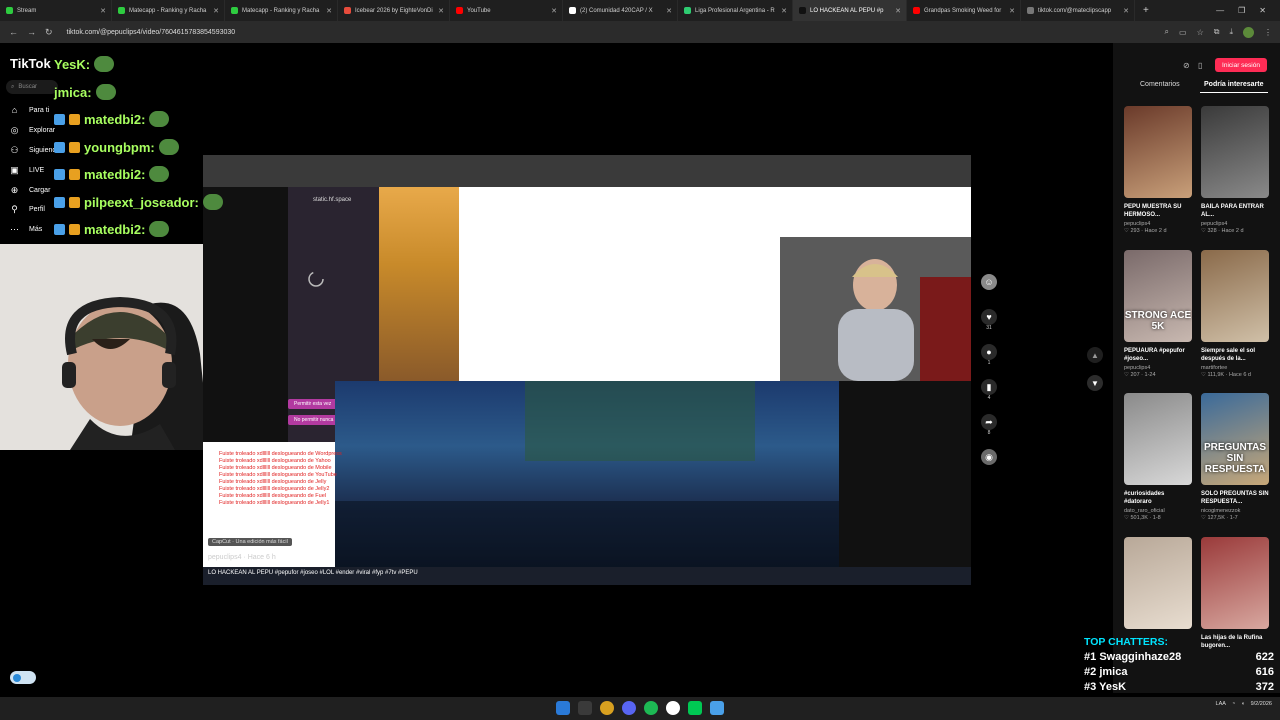 The image size is (1280, 720). I want to click on tray-lang: LAA, so click(1221, 704).